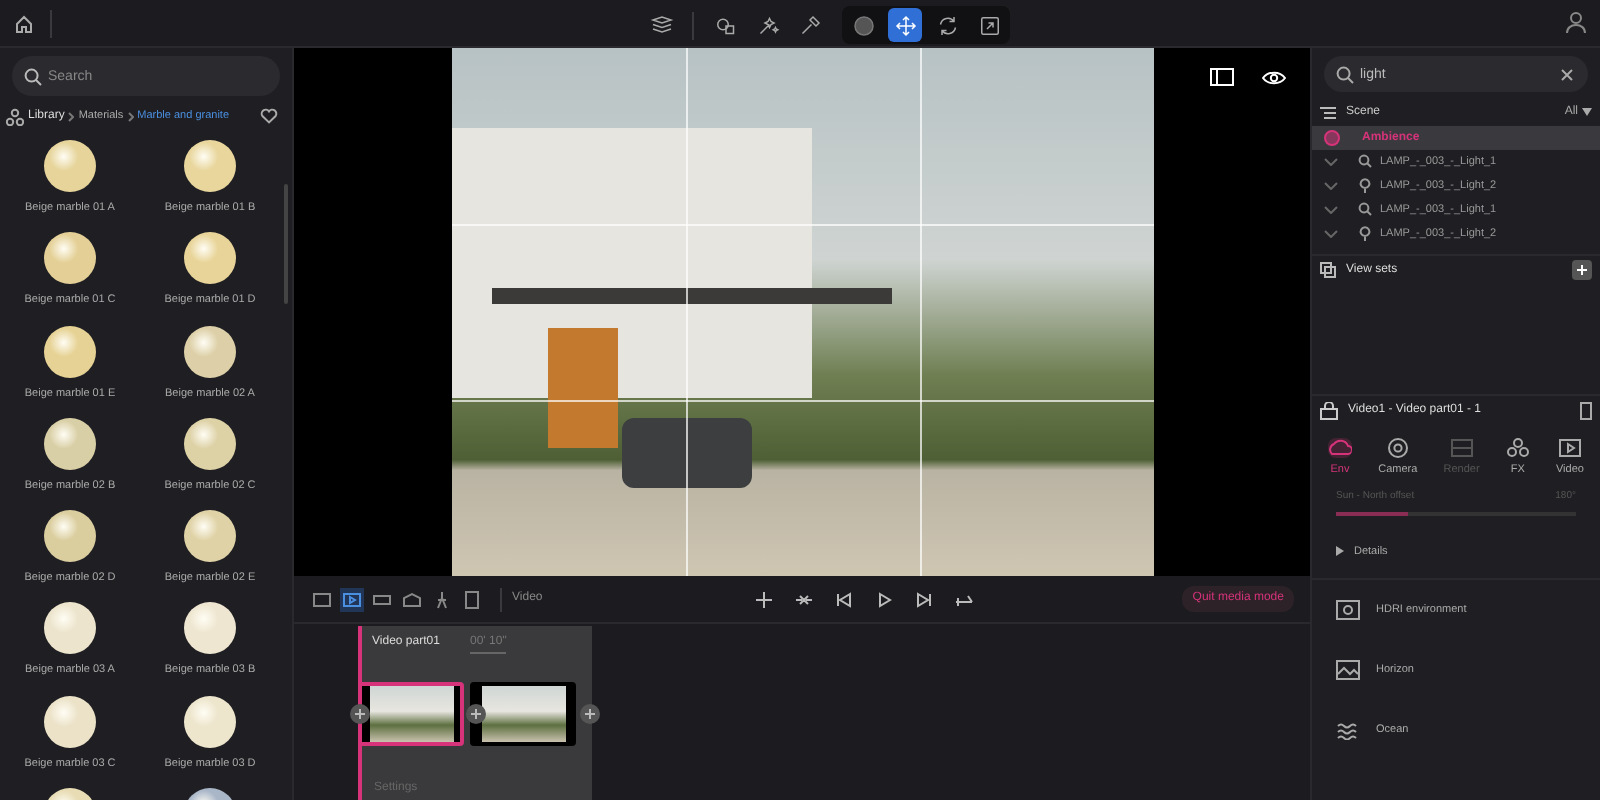 The height and width of the screenshot is (800, 1600). Describe the element at coordinates (1329, 411) in the screenshot. I see `camera-lock-icon` at that location.